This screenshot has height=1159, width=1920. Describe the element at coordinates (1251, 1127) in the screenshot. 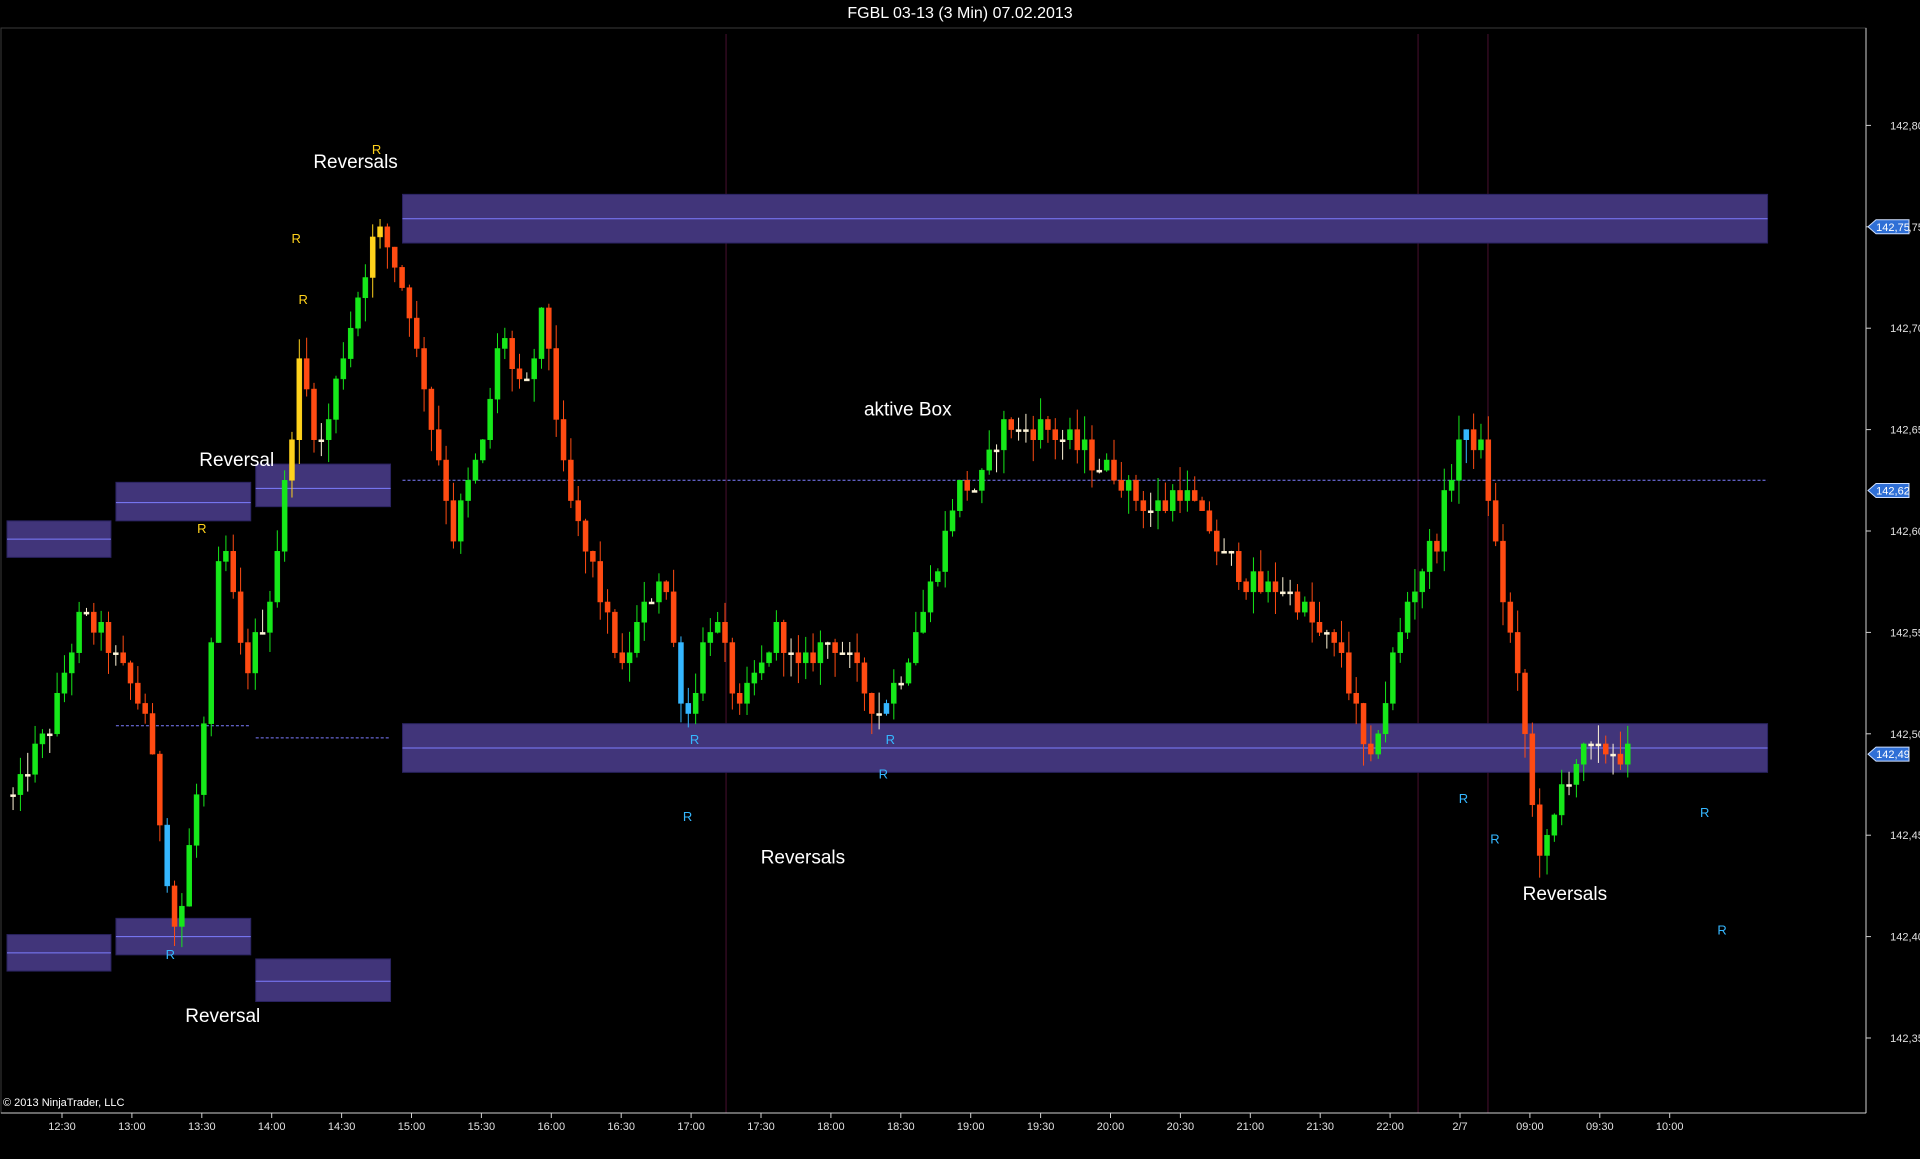

I see `x-tick-label: 21:00` at that location.